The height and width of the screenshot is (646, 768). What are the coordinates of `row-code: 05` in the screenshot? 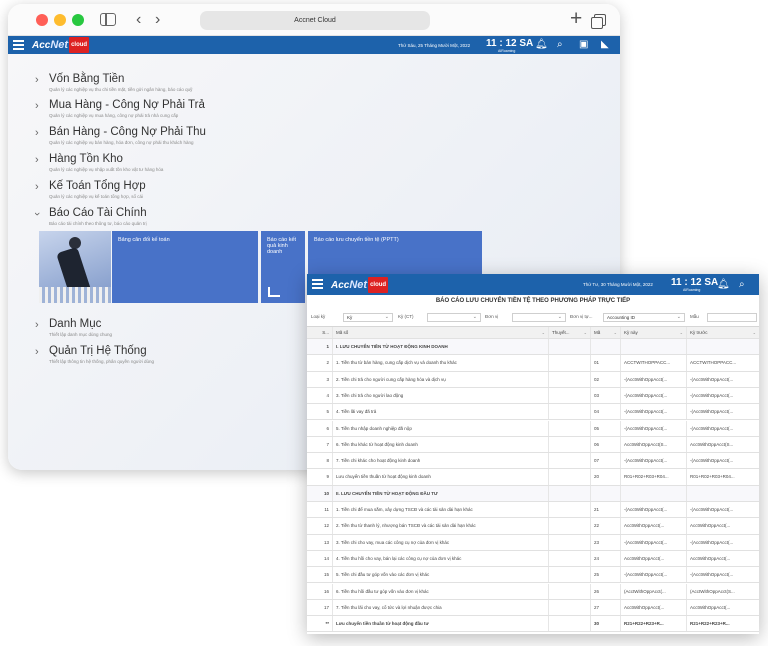 It's located at (606, 428).